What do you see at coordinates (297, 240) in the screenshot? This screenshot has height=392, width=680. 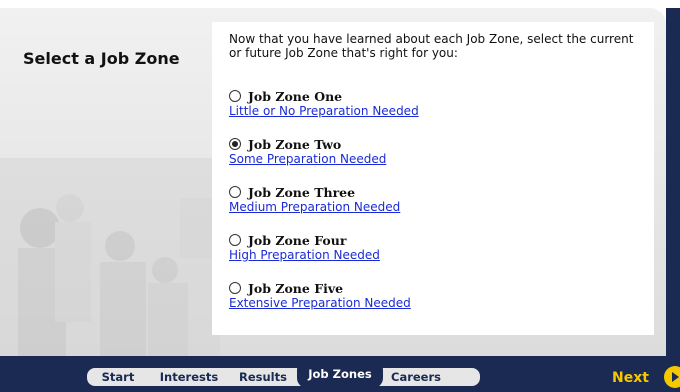 I see `option-title: Job Zone Four` at bounding box center [297, 240].